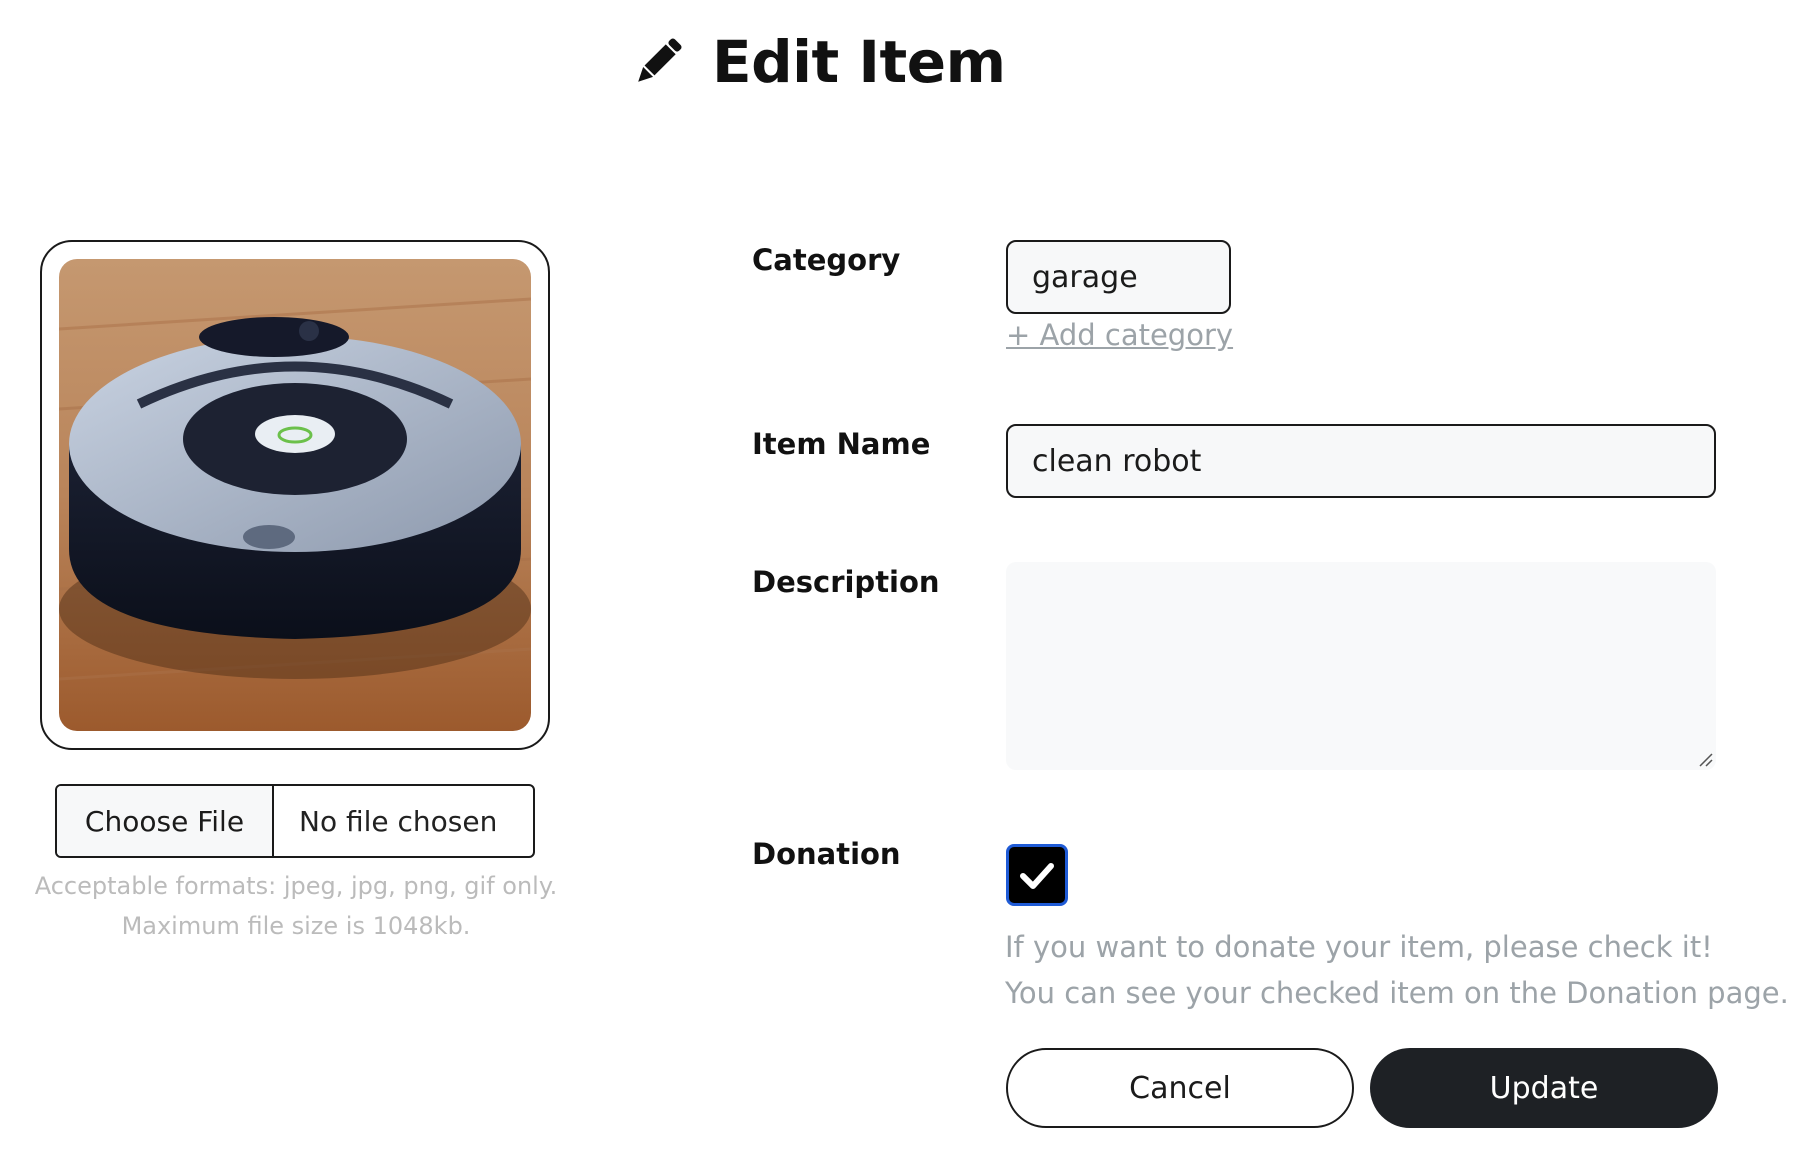 The image size is (1818, 1176). I want to click on page-header: Edit Item, so click(819, 62).